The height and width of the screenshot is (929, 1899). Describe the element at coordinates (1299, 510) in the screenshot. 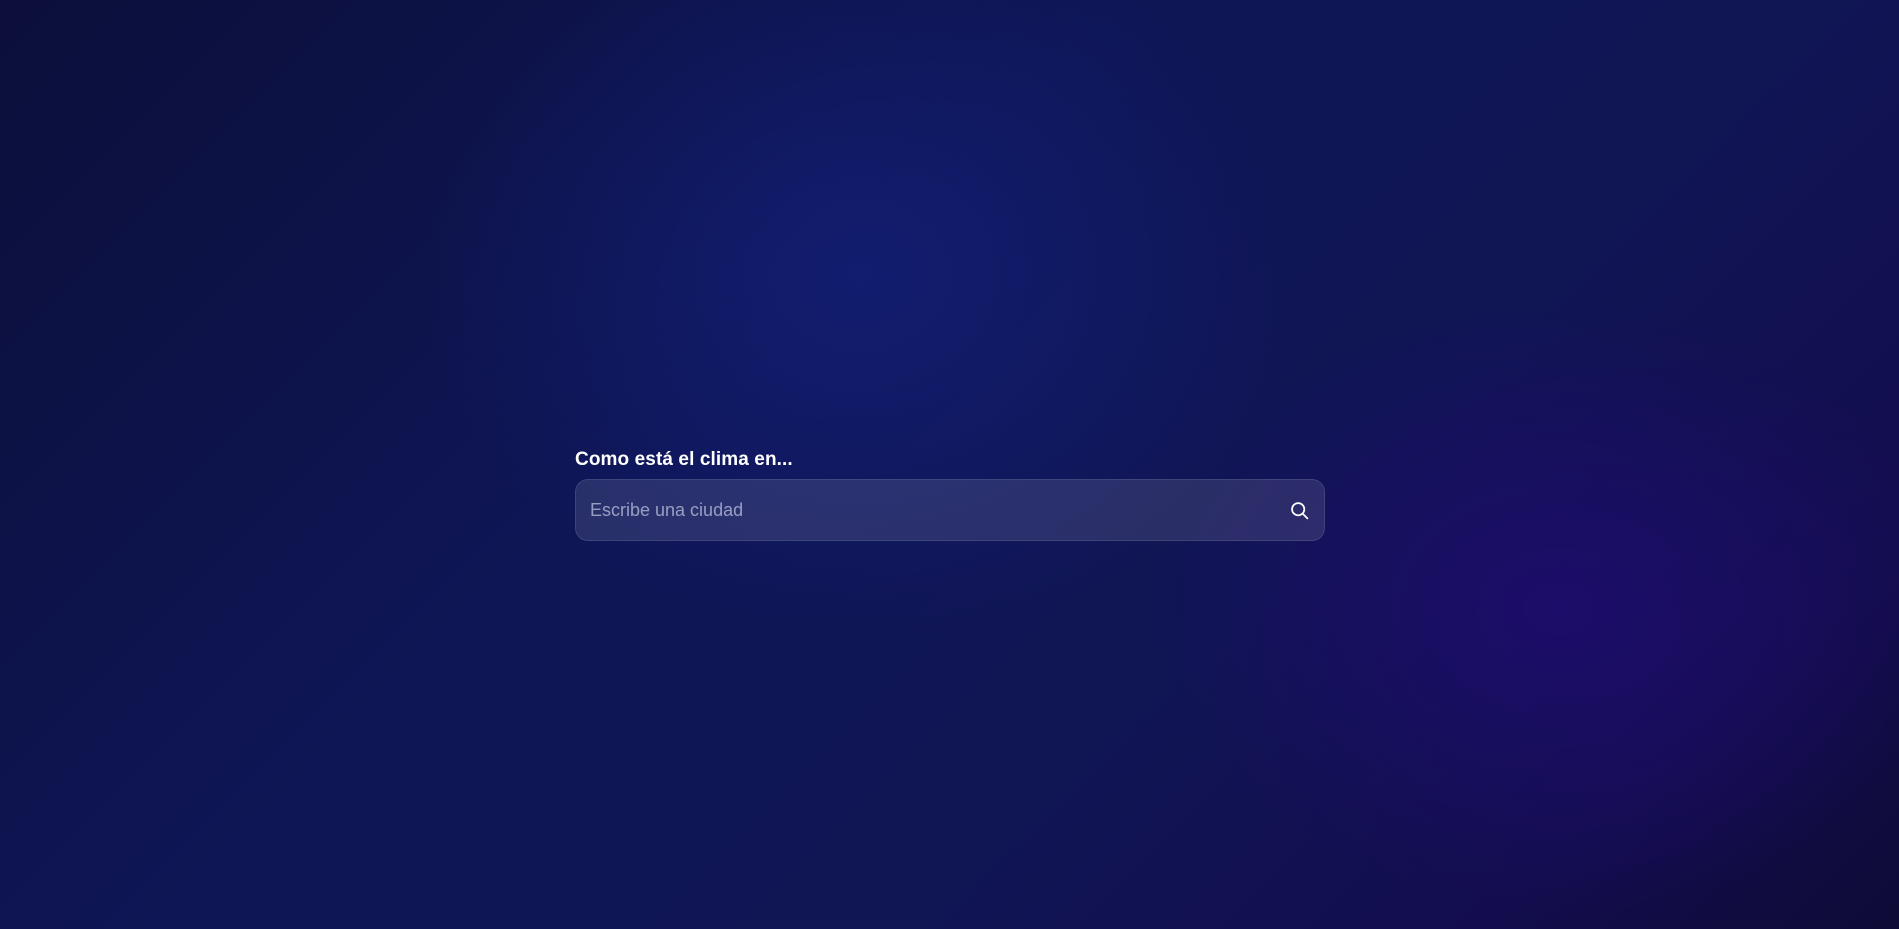

I see `search-icon` at that location.